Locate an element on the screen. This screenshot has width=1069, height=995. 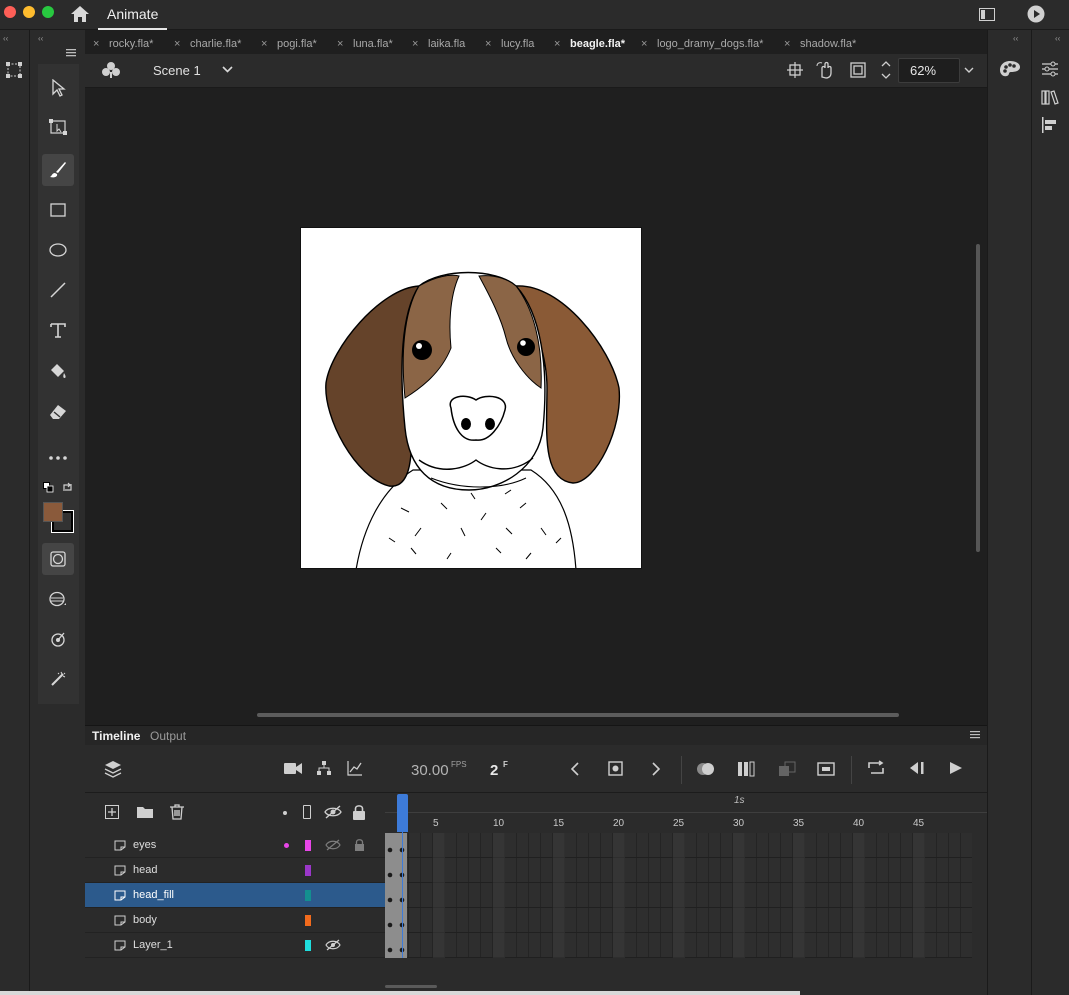
new-layer-icon is located at coordinates (112, 812).